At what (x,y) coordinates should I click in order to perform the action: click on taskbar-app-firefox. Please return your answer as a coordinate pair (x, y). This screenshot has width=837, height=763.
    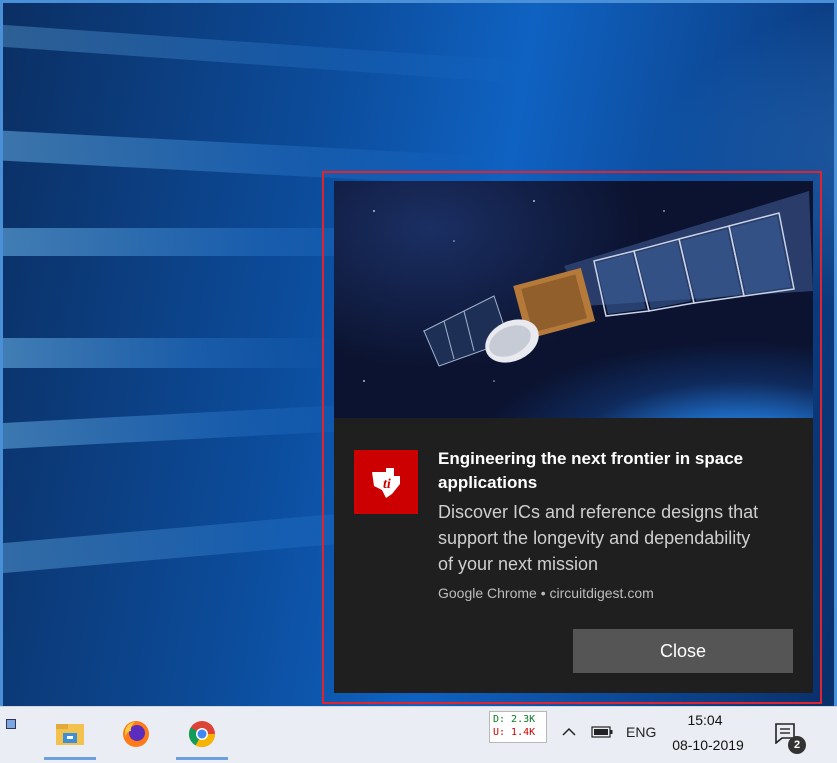
    Looking at the image, I should click on (136, 733).